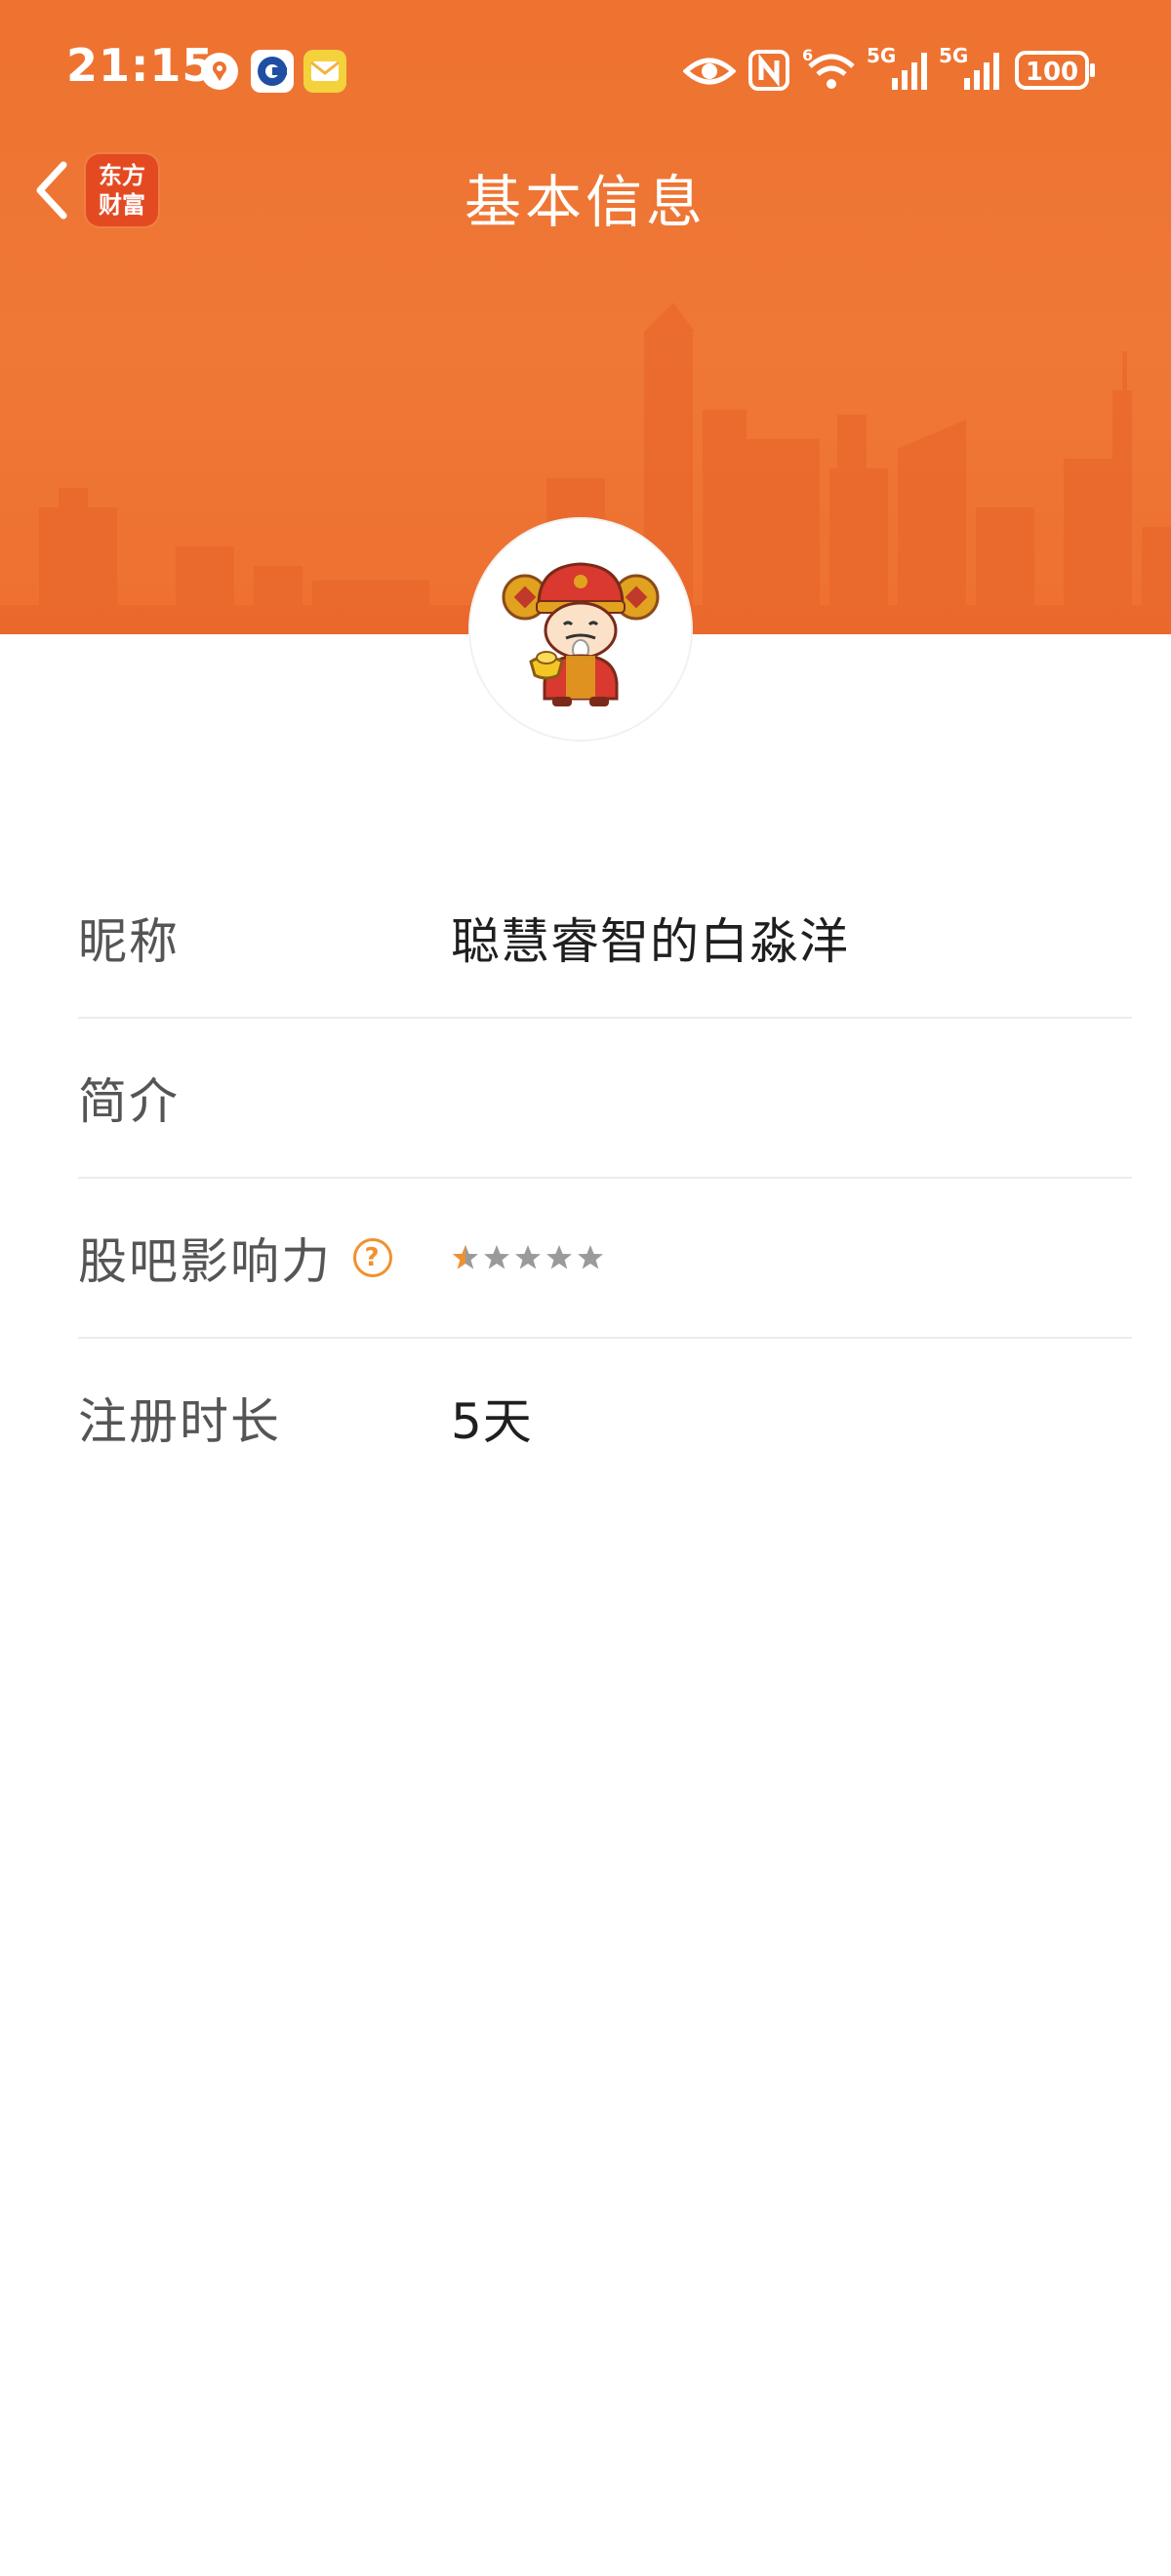  I want to click on mail-app-icon, so click(325, 71).